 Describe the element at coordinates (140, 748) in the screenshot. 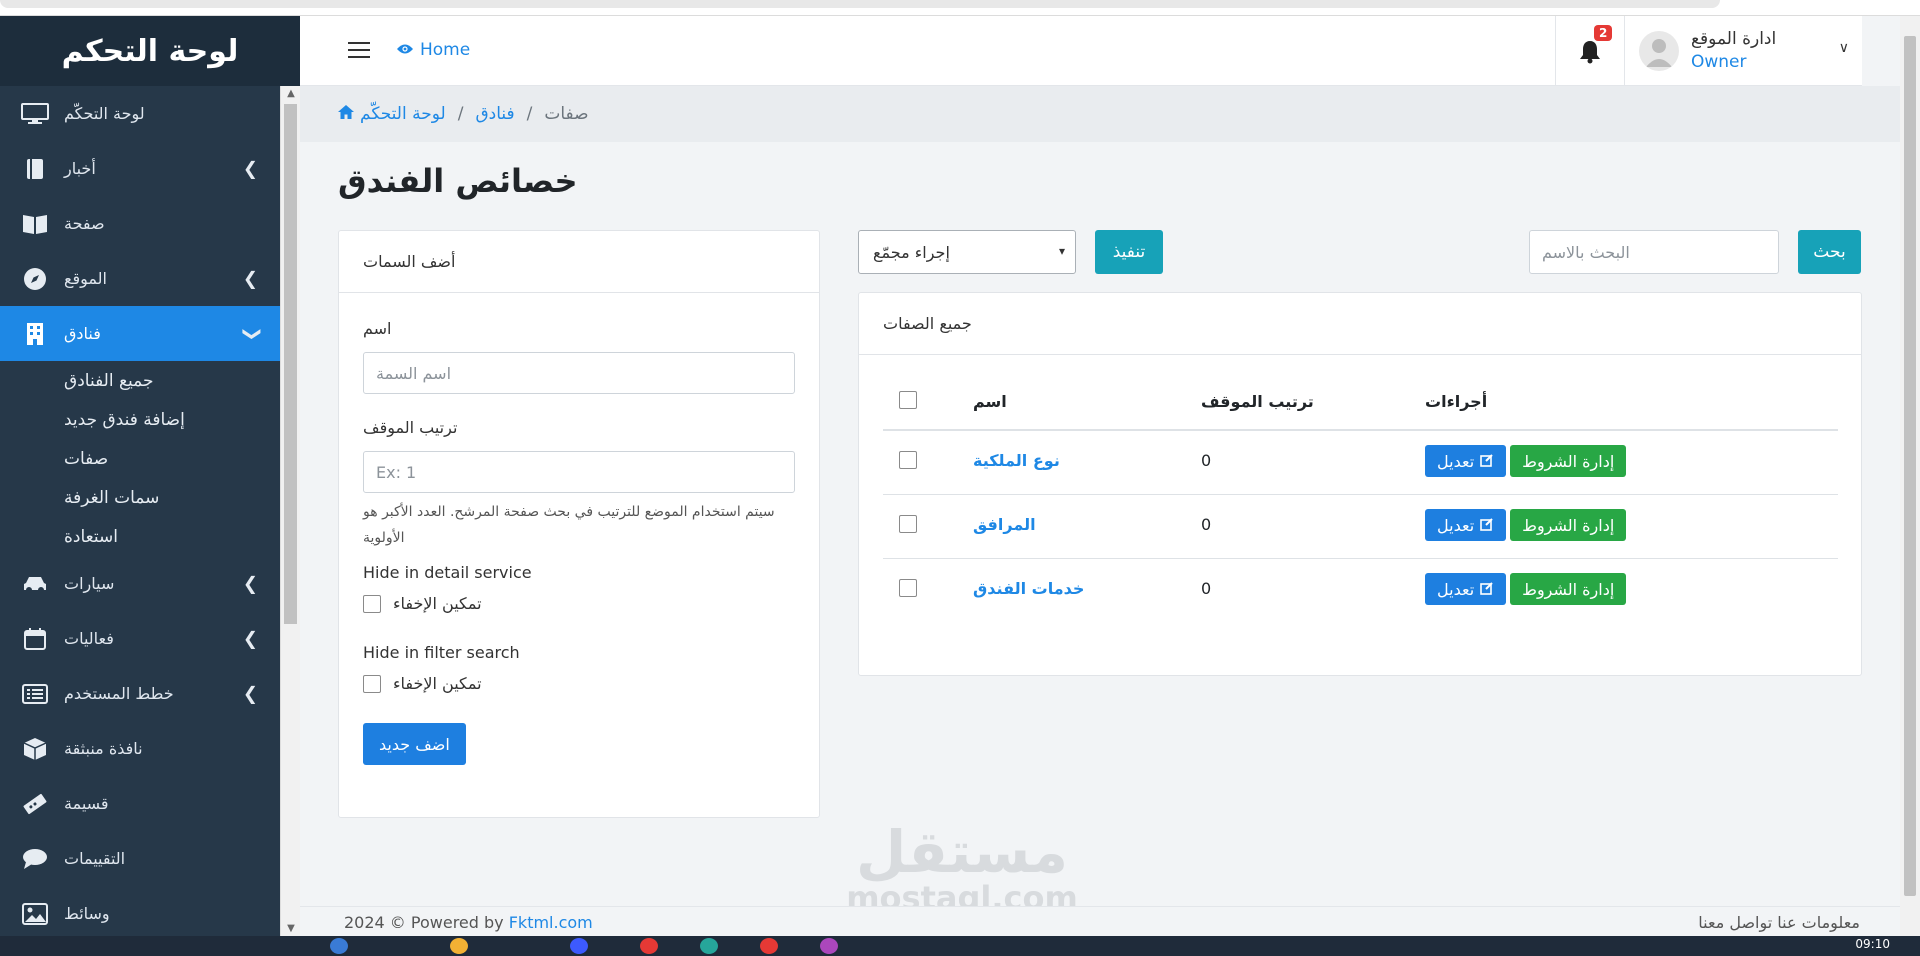

I see `sidebar-item-popup: نافذة منبثقة` at that location.